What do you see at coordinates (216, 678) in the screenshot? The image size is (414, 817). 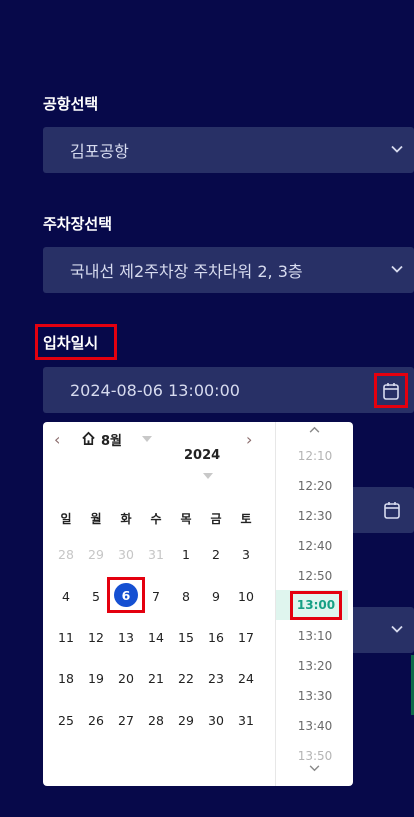 I see `calendar-day: 23` at bounding box center [216, 678].